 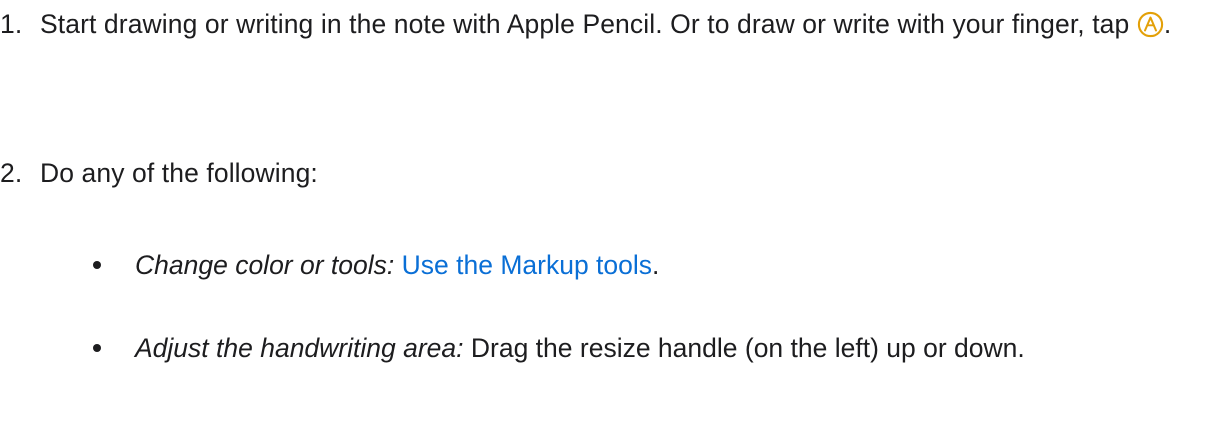 What do you see at coordinates (265, 265) in the screenshot?
I see `list-item-label: Change color or tools:` at bounding box center [265, 265].